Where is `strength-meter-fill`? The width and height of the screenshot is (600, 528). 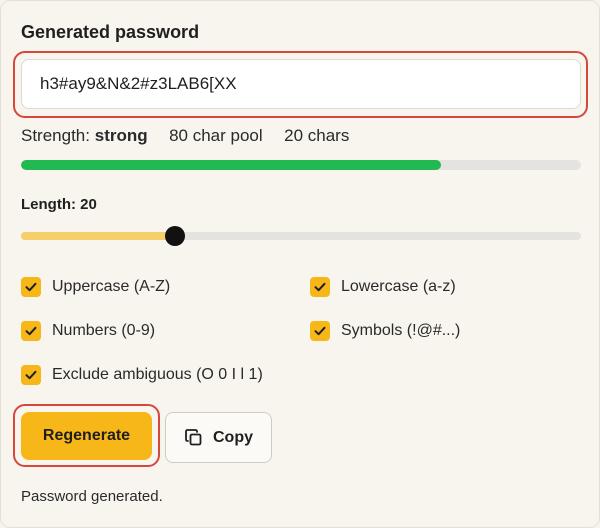
strength-meter-fill is located at coordinates (231, 165).